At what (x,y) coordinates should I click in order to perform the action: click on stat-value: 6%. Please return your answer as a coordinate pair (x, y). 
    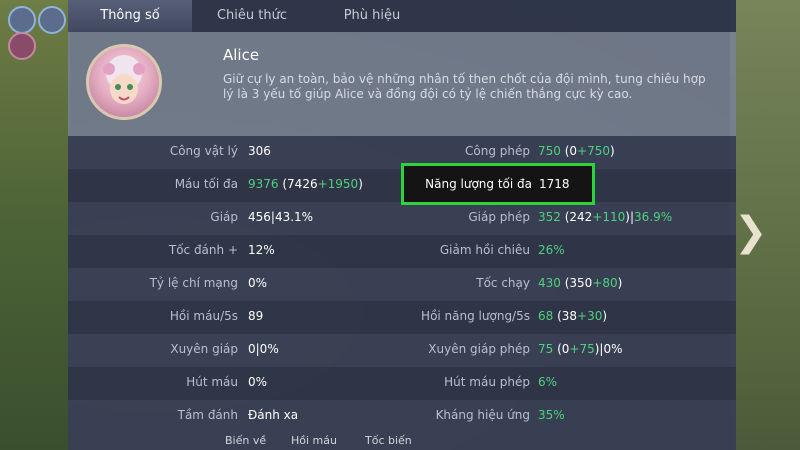
    Looking at the image, I should click on (547, 382).